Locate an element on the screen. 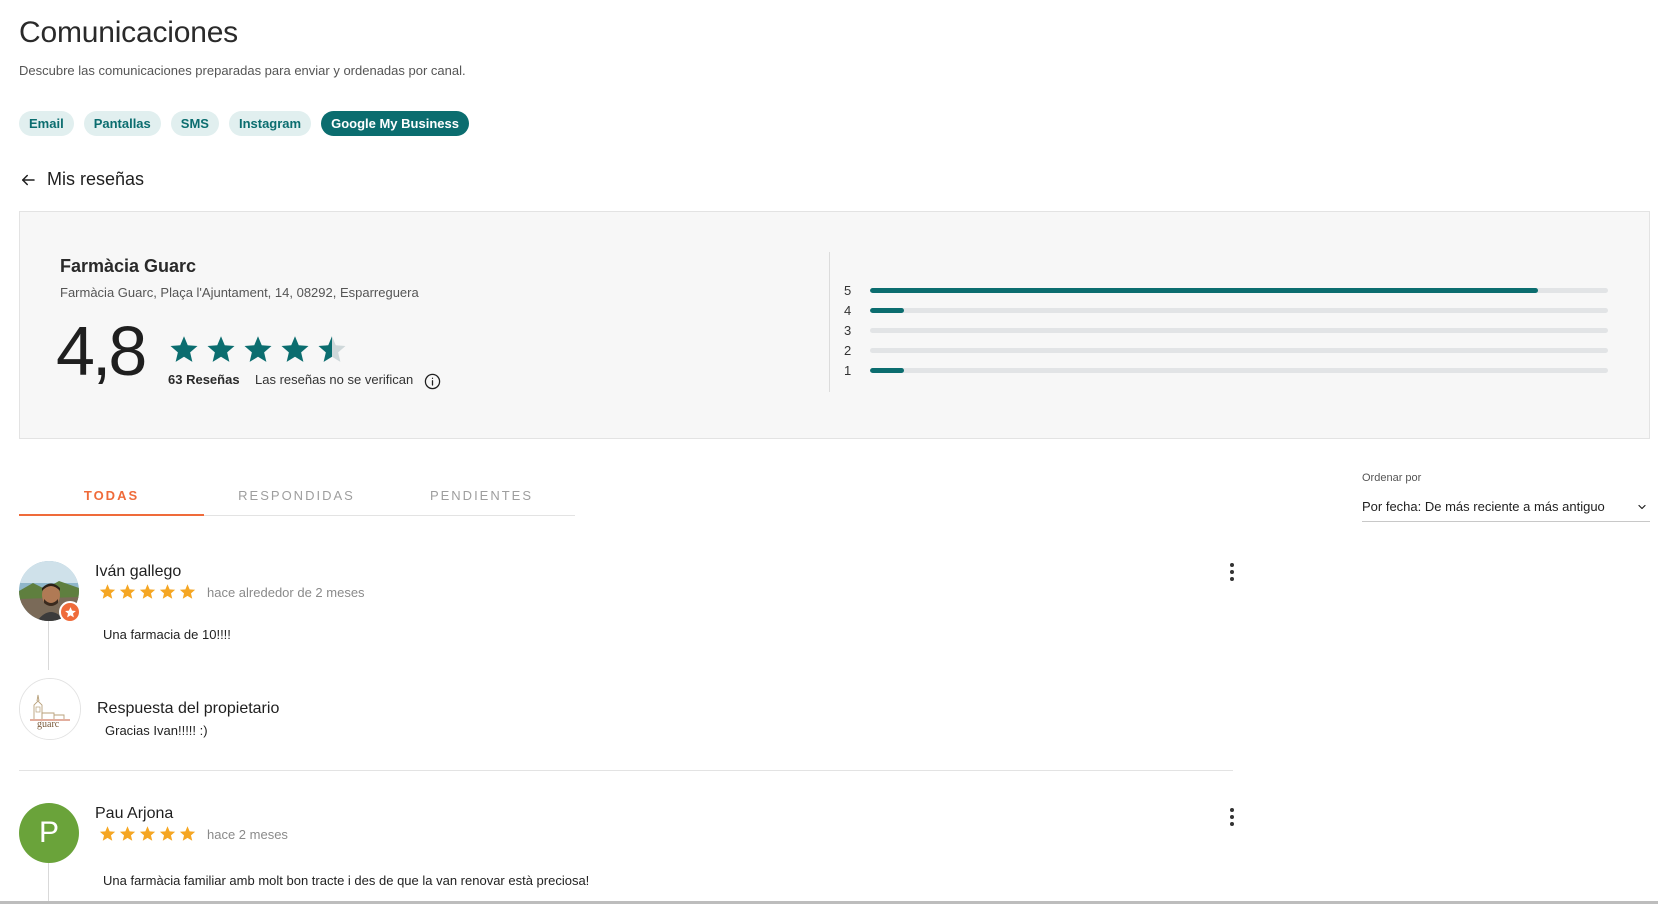  sort-value: Por fecha: De más reciente a más antiguo is located at coordinates (1483, 506).